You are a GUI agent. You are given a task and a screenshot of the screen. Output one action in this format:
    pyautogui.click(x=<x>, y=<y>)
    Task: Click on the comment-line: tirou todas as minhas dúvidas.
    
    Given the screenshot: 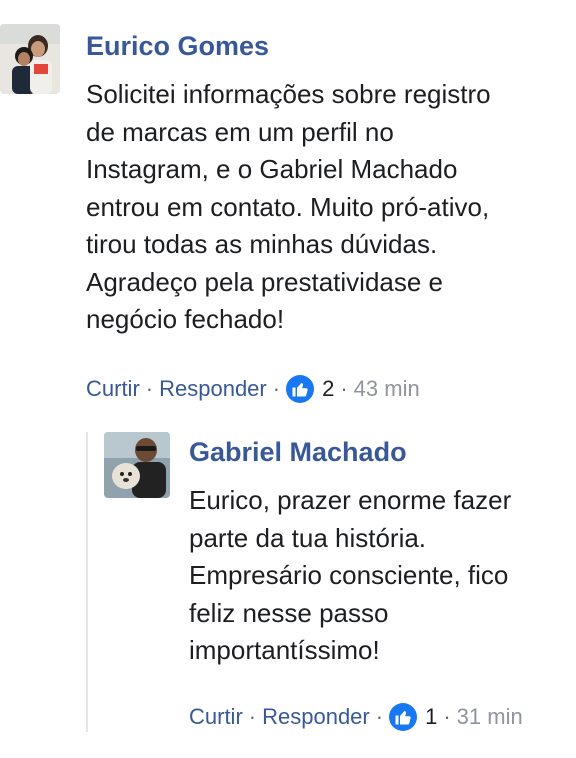 What is the action you would take?
    pyautogui.click(x=262, y=244)
    